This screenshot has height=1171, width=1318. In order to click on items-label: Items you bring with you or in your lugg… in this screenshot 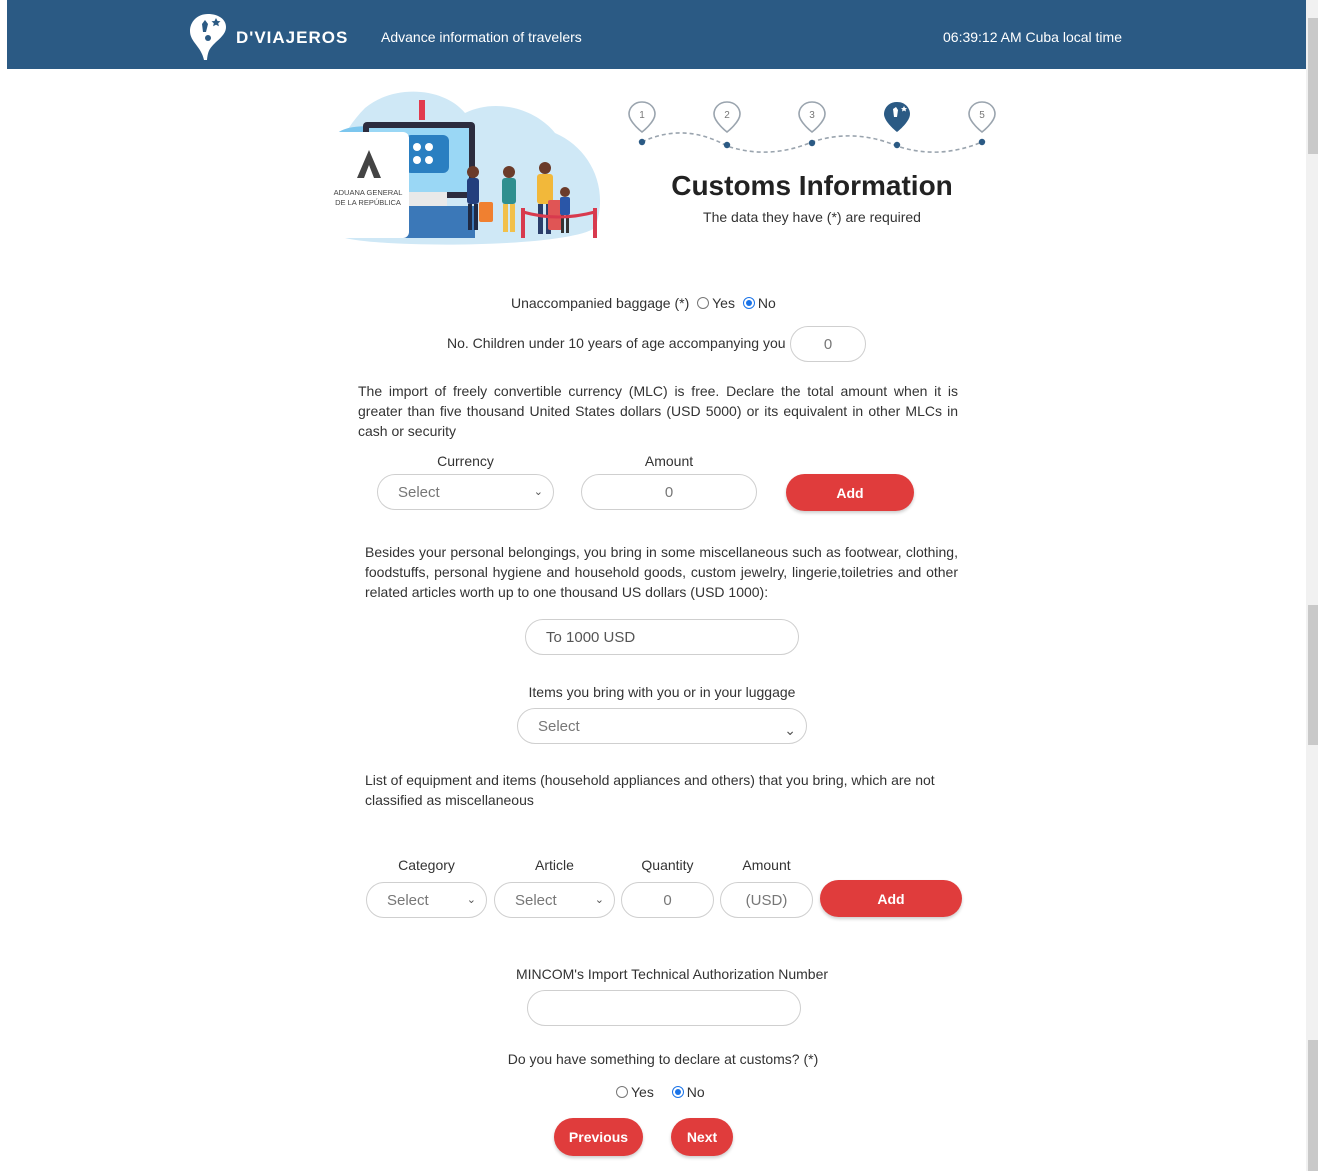, I will do `click(662, 692)`.